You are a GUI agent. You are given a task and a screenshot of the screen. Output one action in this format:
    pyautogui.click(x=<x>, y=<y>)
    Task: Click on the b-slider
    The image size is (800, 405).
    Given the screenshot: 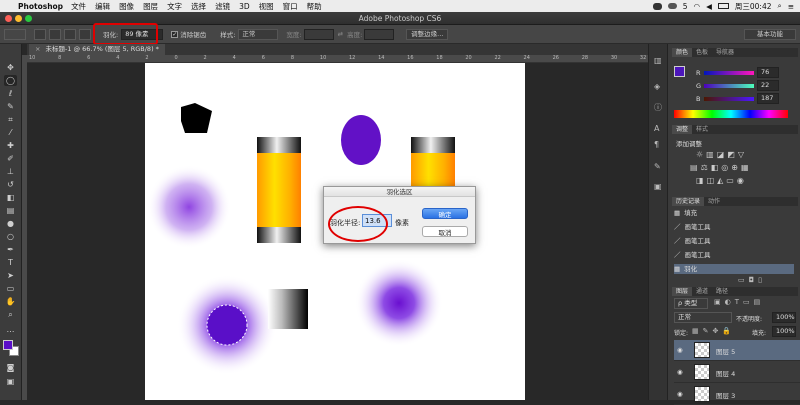 What is the action you would take?
    pyautogui.click(x=729, y=99)
    